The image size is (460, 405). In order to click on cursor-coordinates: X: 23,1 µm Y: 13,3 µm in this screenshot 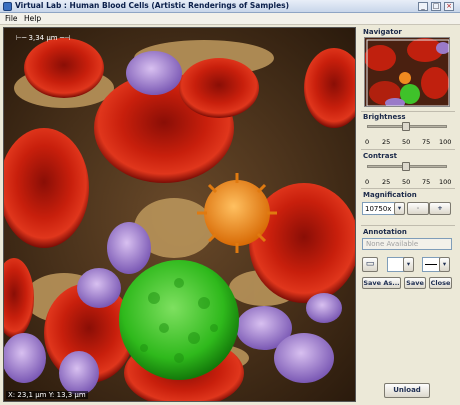, I will do `click(47, 395)`.